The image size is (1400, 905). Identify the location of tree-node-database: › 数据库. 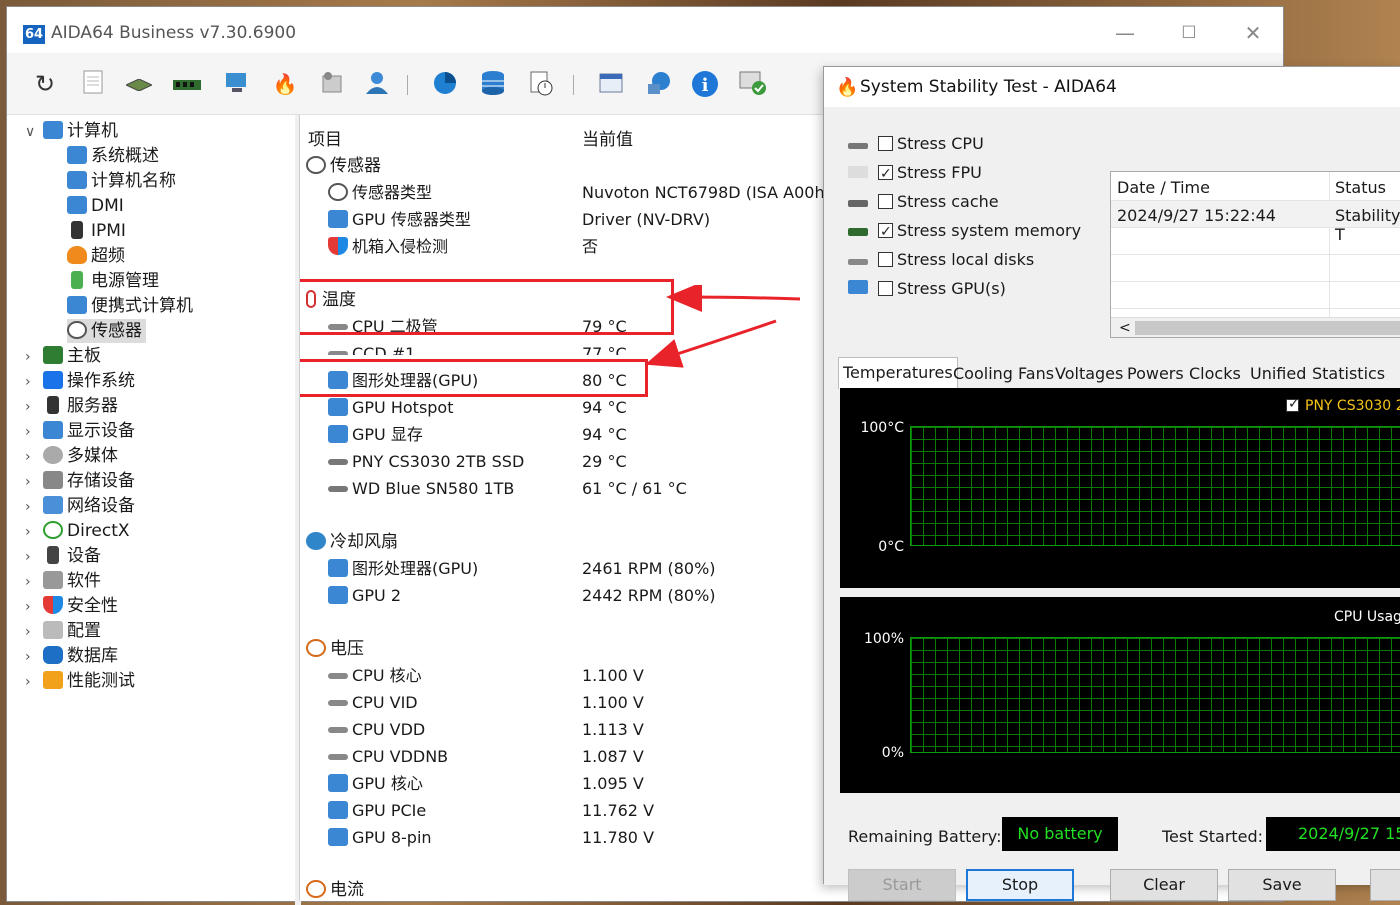
(71, 656).